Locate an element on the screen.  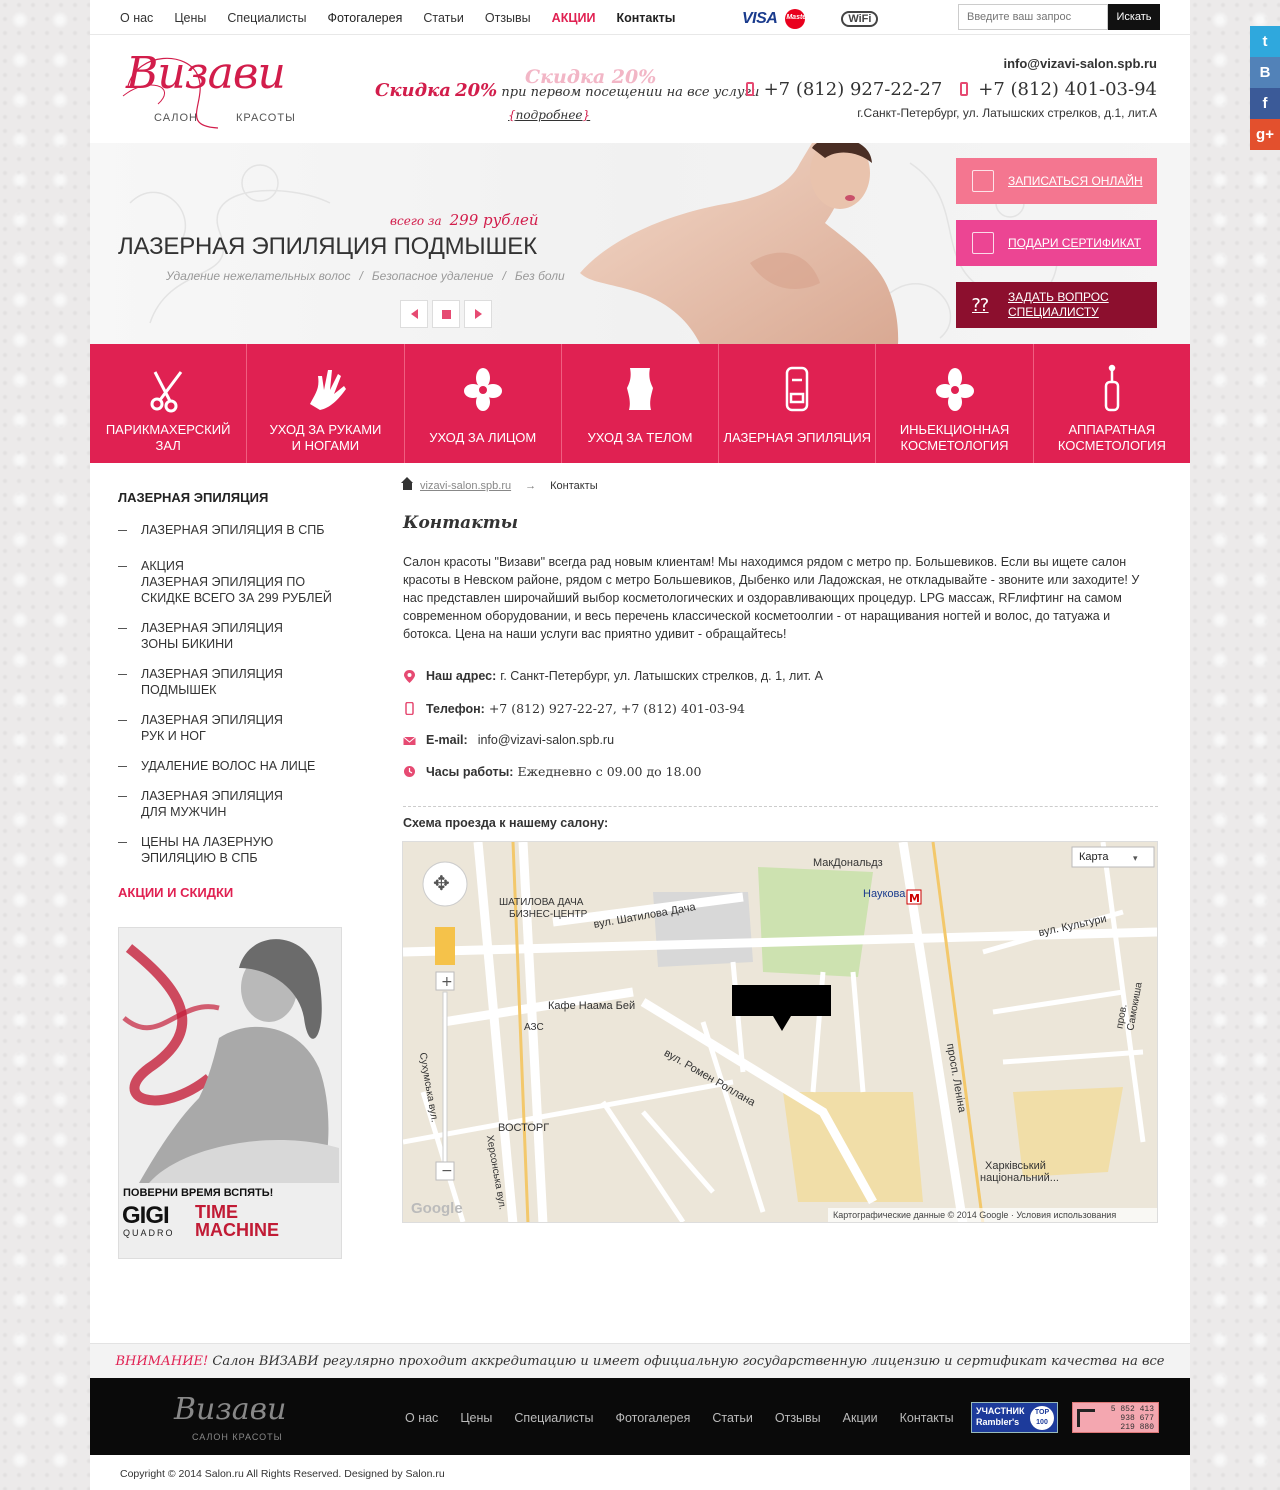
nav-articles: Статьи is located at coordinates (443, 18).